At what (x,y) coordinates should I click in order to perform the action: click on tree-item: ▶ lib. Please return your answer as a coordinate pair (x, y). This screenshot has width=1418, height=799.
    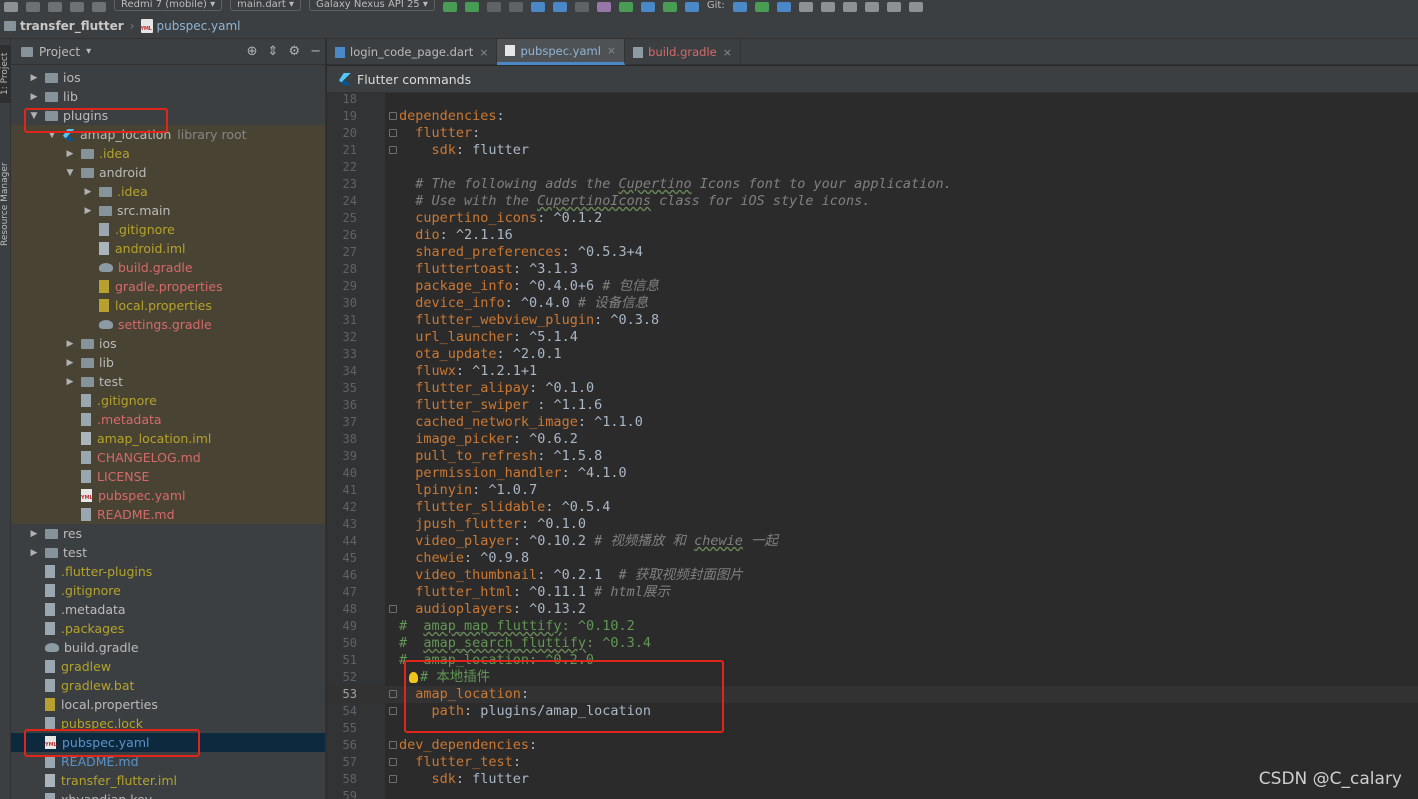
    Looking at the image, I should click on (168, 96).